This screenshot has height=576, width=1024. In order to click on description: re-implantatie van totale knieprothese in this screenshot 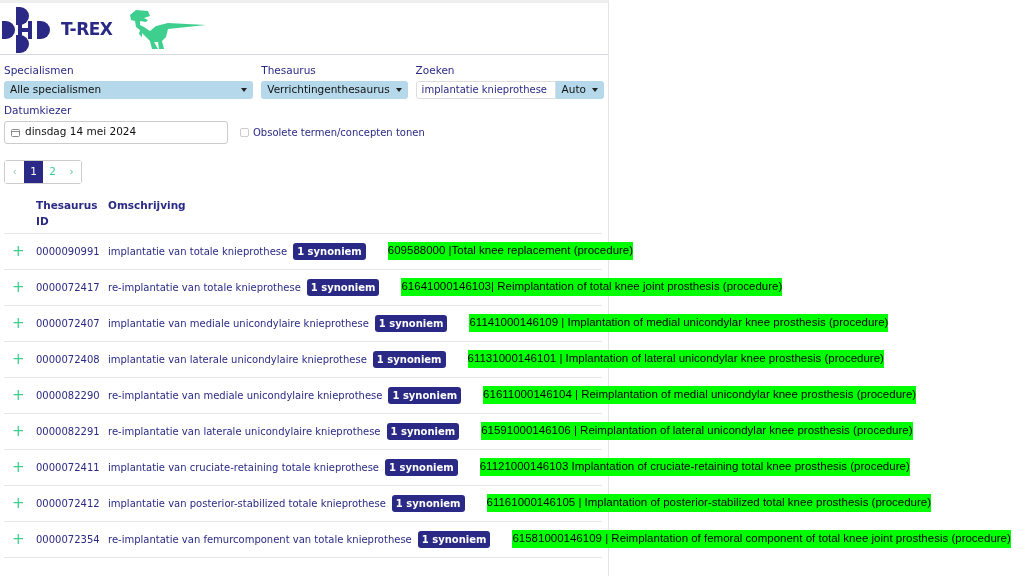, I will do `click(204, 287)`.